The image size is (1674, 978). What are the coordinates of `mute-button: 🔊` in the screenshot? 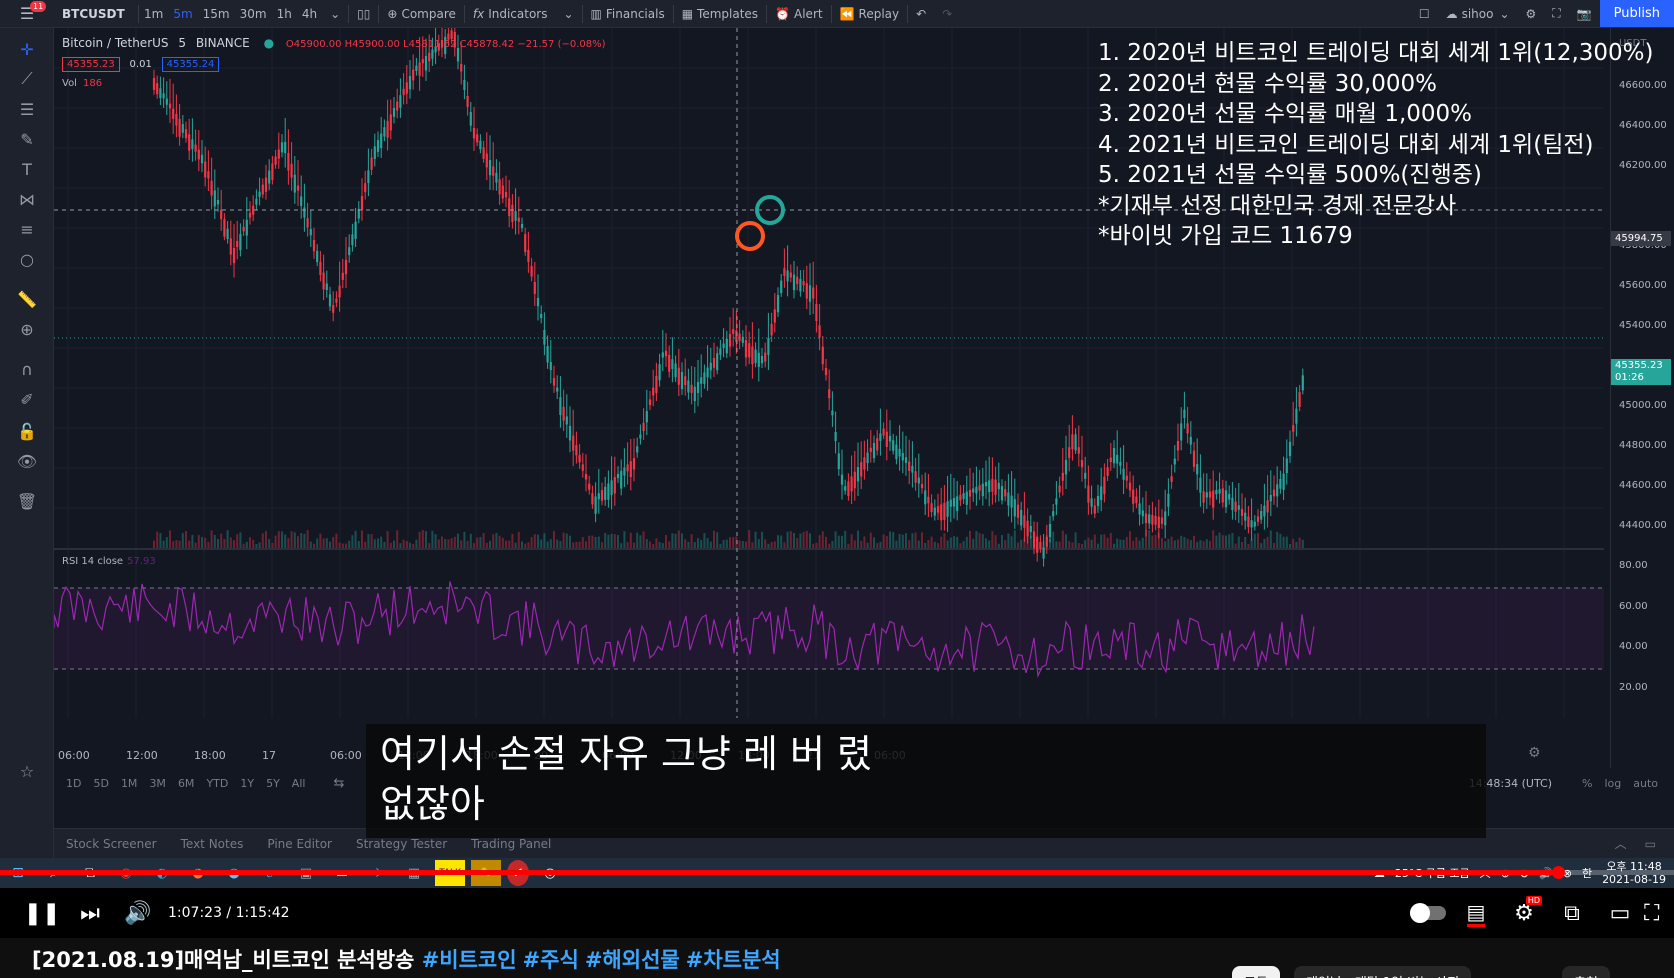 It's located at (138, 913).